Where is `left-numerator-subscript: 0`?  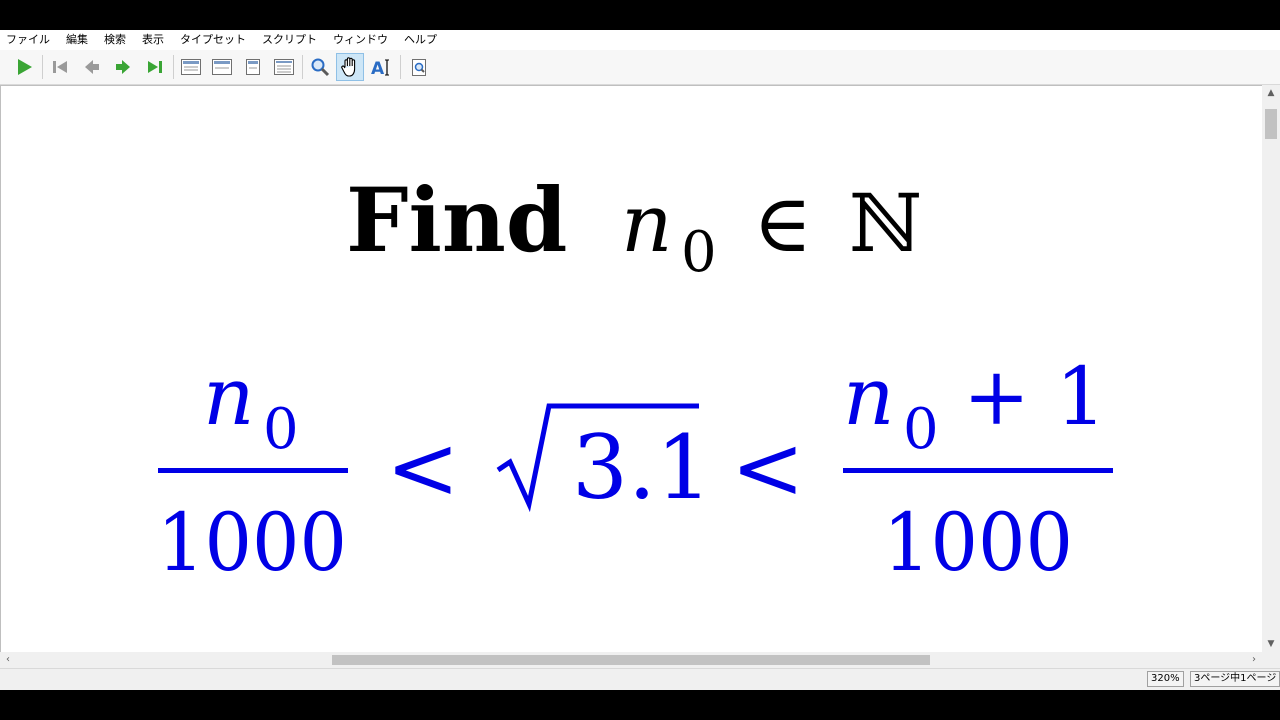 left-numerator-subscript: 0 is located at coordinates (281, 429).